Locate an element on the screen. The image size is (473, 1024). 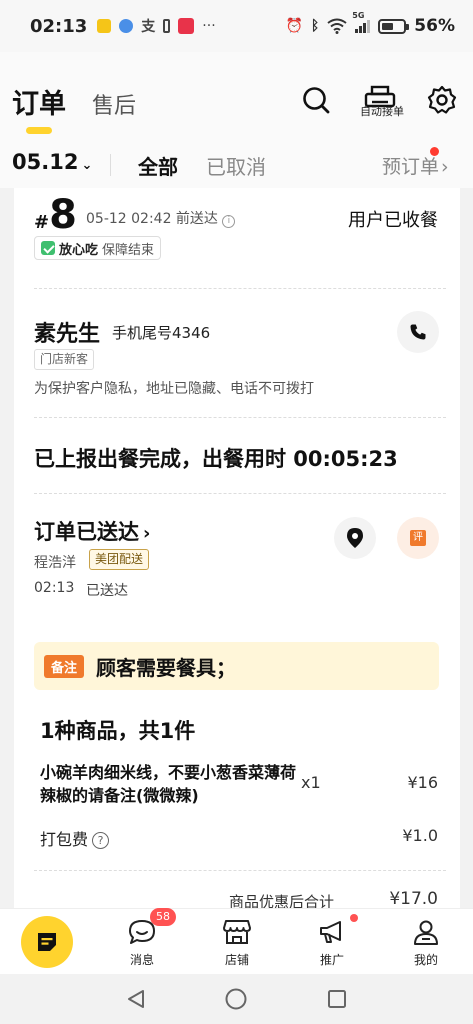
tab-after-sales: 售后 is located at coordinates (114, 104).